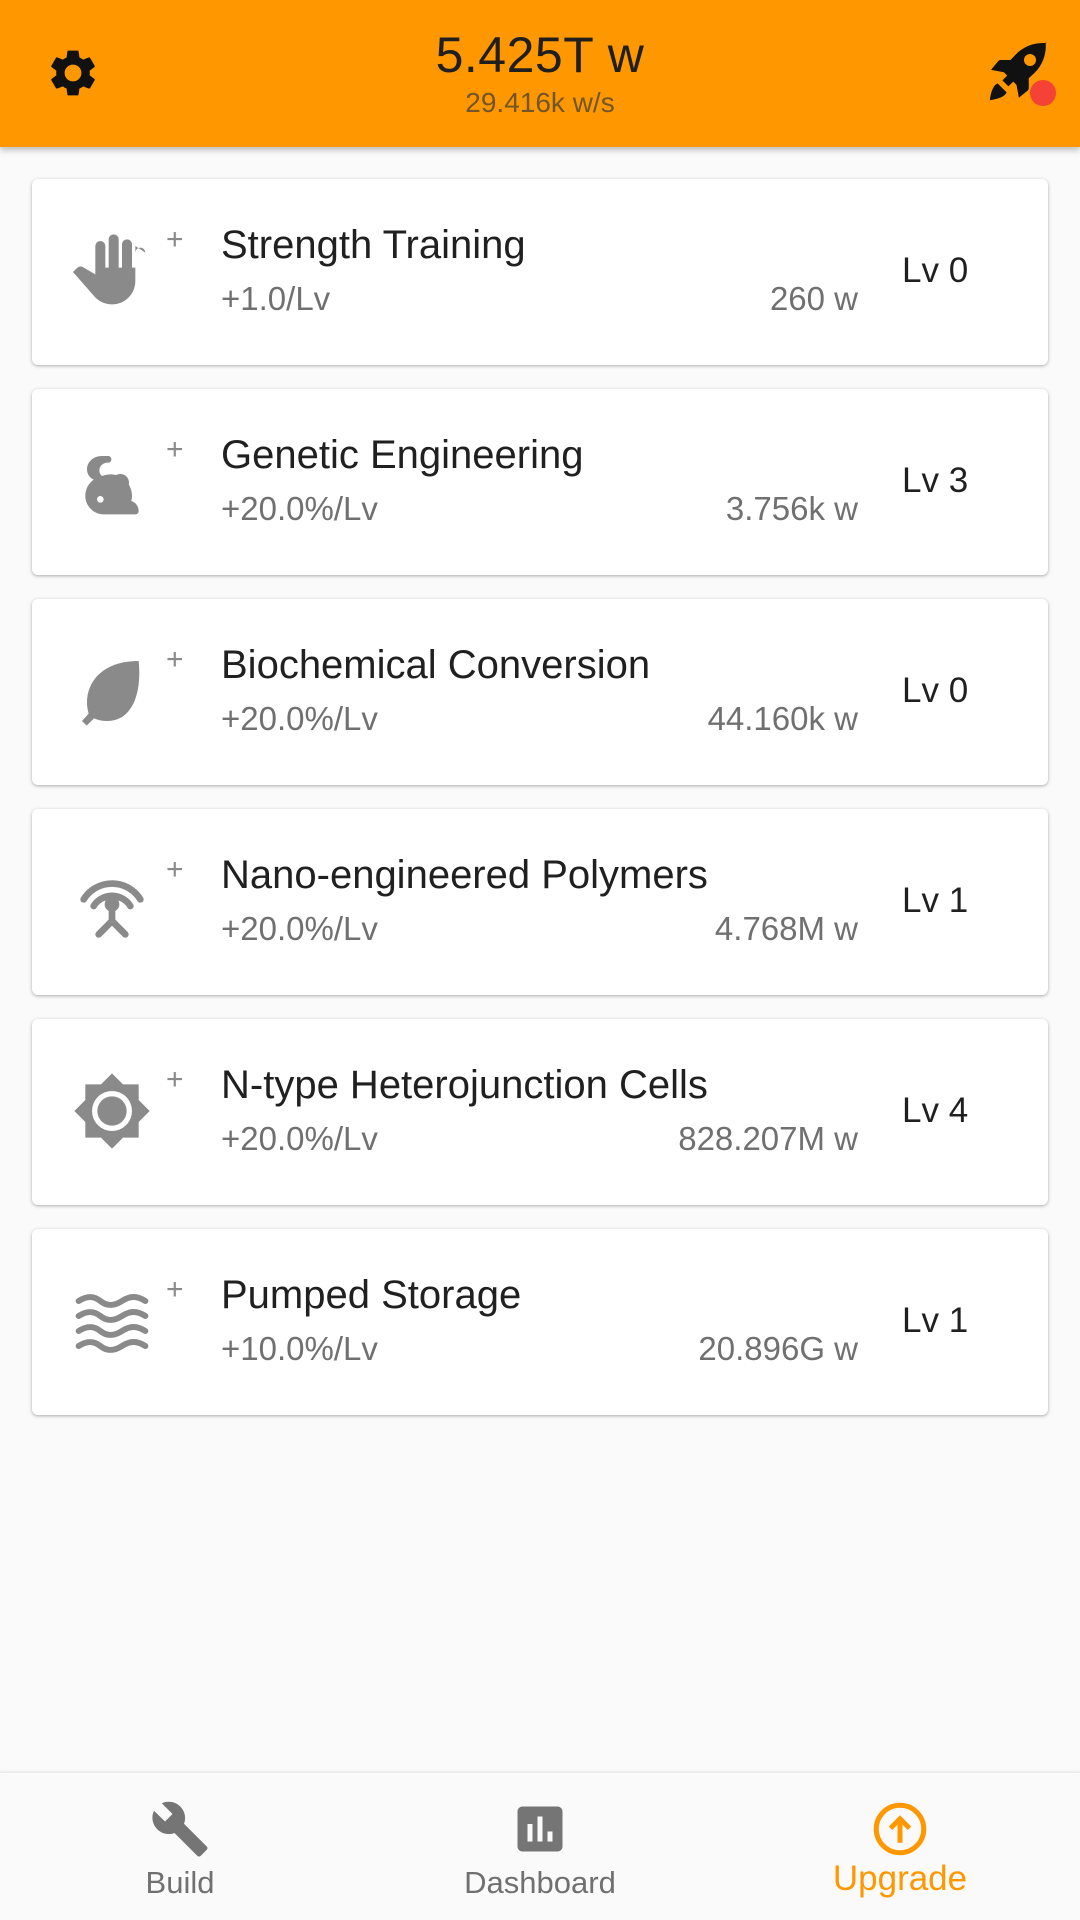 The width and height of the screenshot is (1080, 1920). I want to click on settings-button, so click(73, 73).